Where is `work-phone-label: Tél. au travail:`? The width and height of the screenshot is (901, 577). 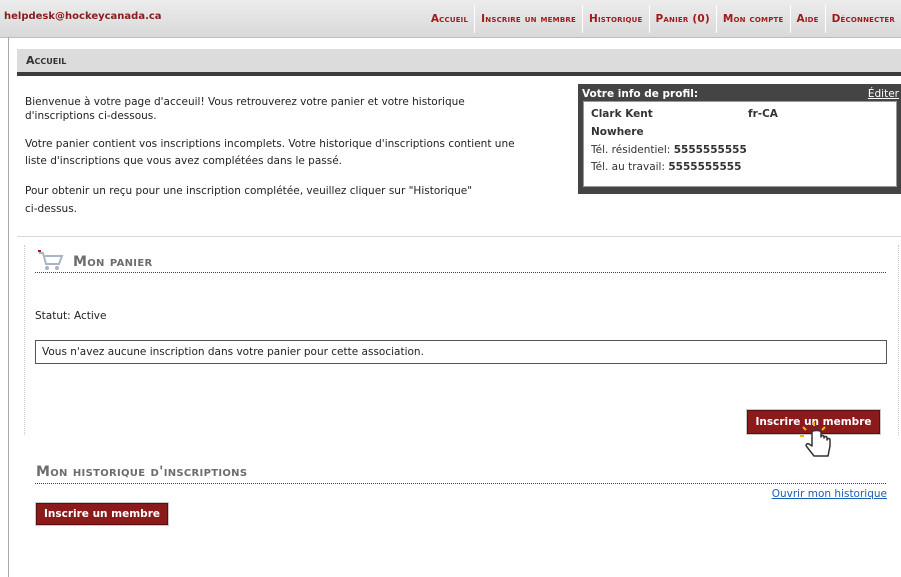
work-phone-label: Tél. au travail: is located at coordinates (628, 167).